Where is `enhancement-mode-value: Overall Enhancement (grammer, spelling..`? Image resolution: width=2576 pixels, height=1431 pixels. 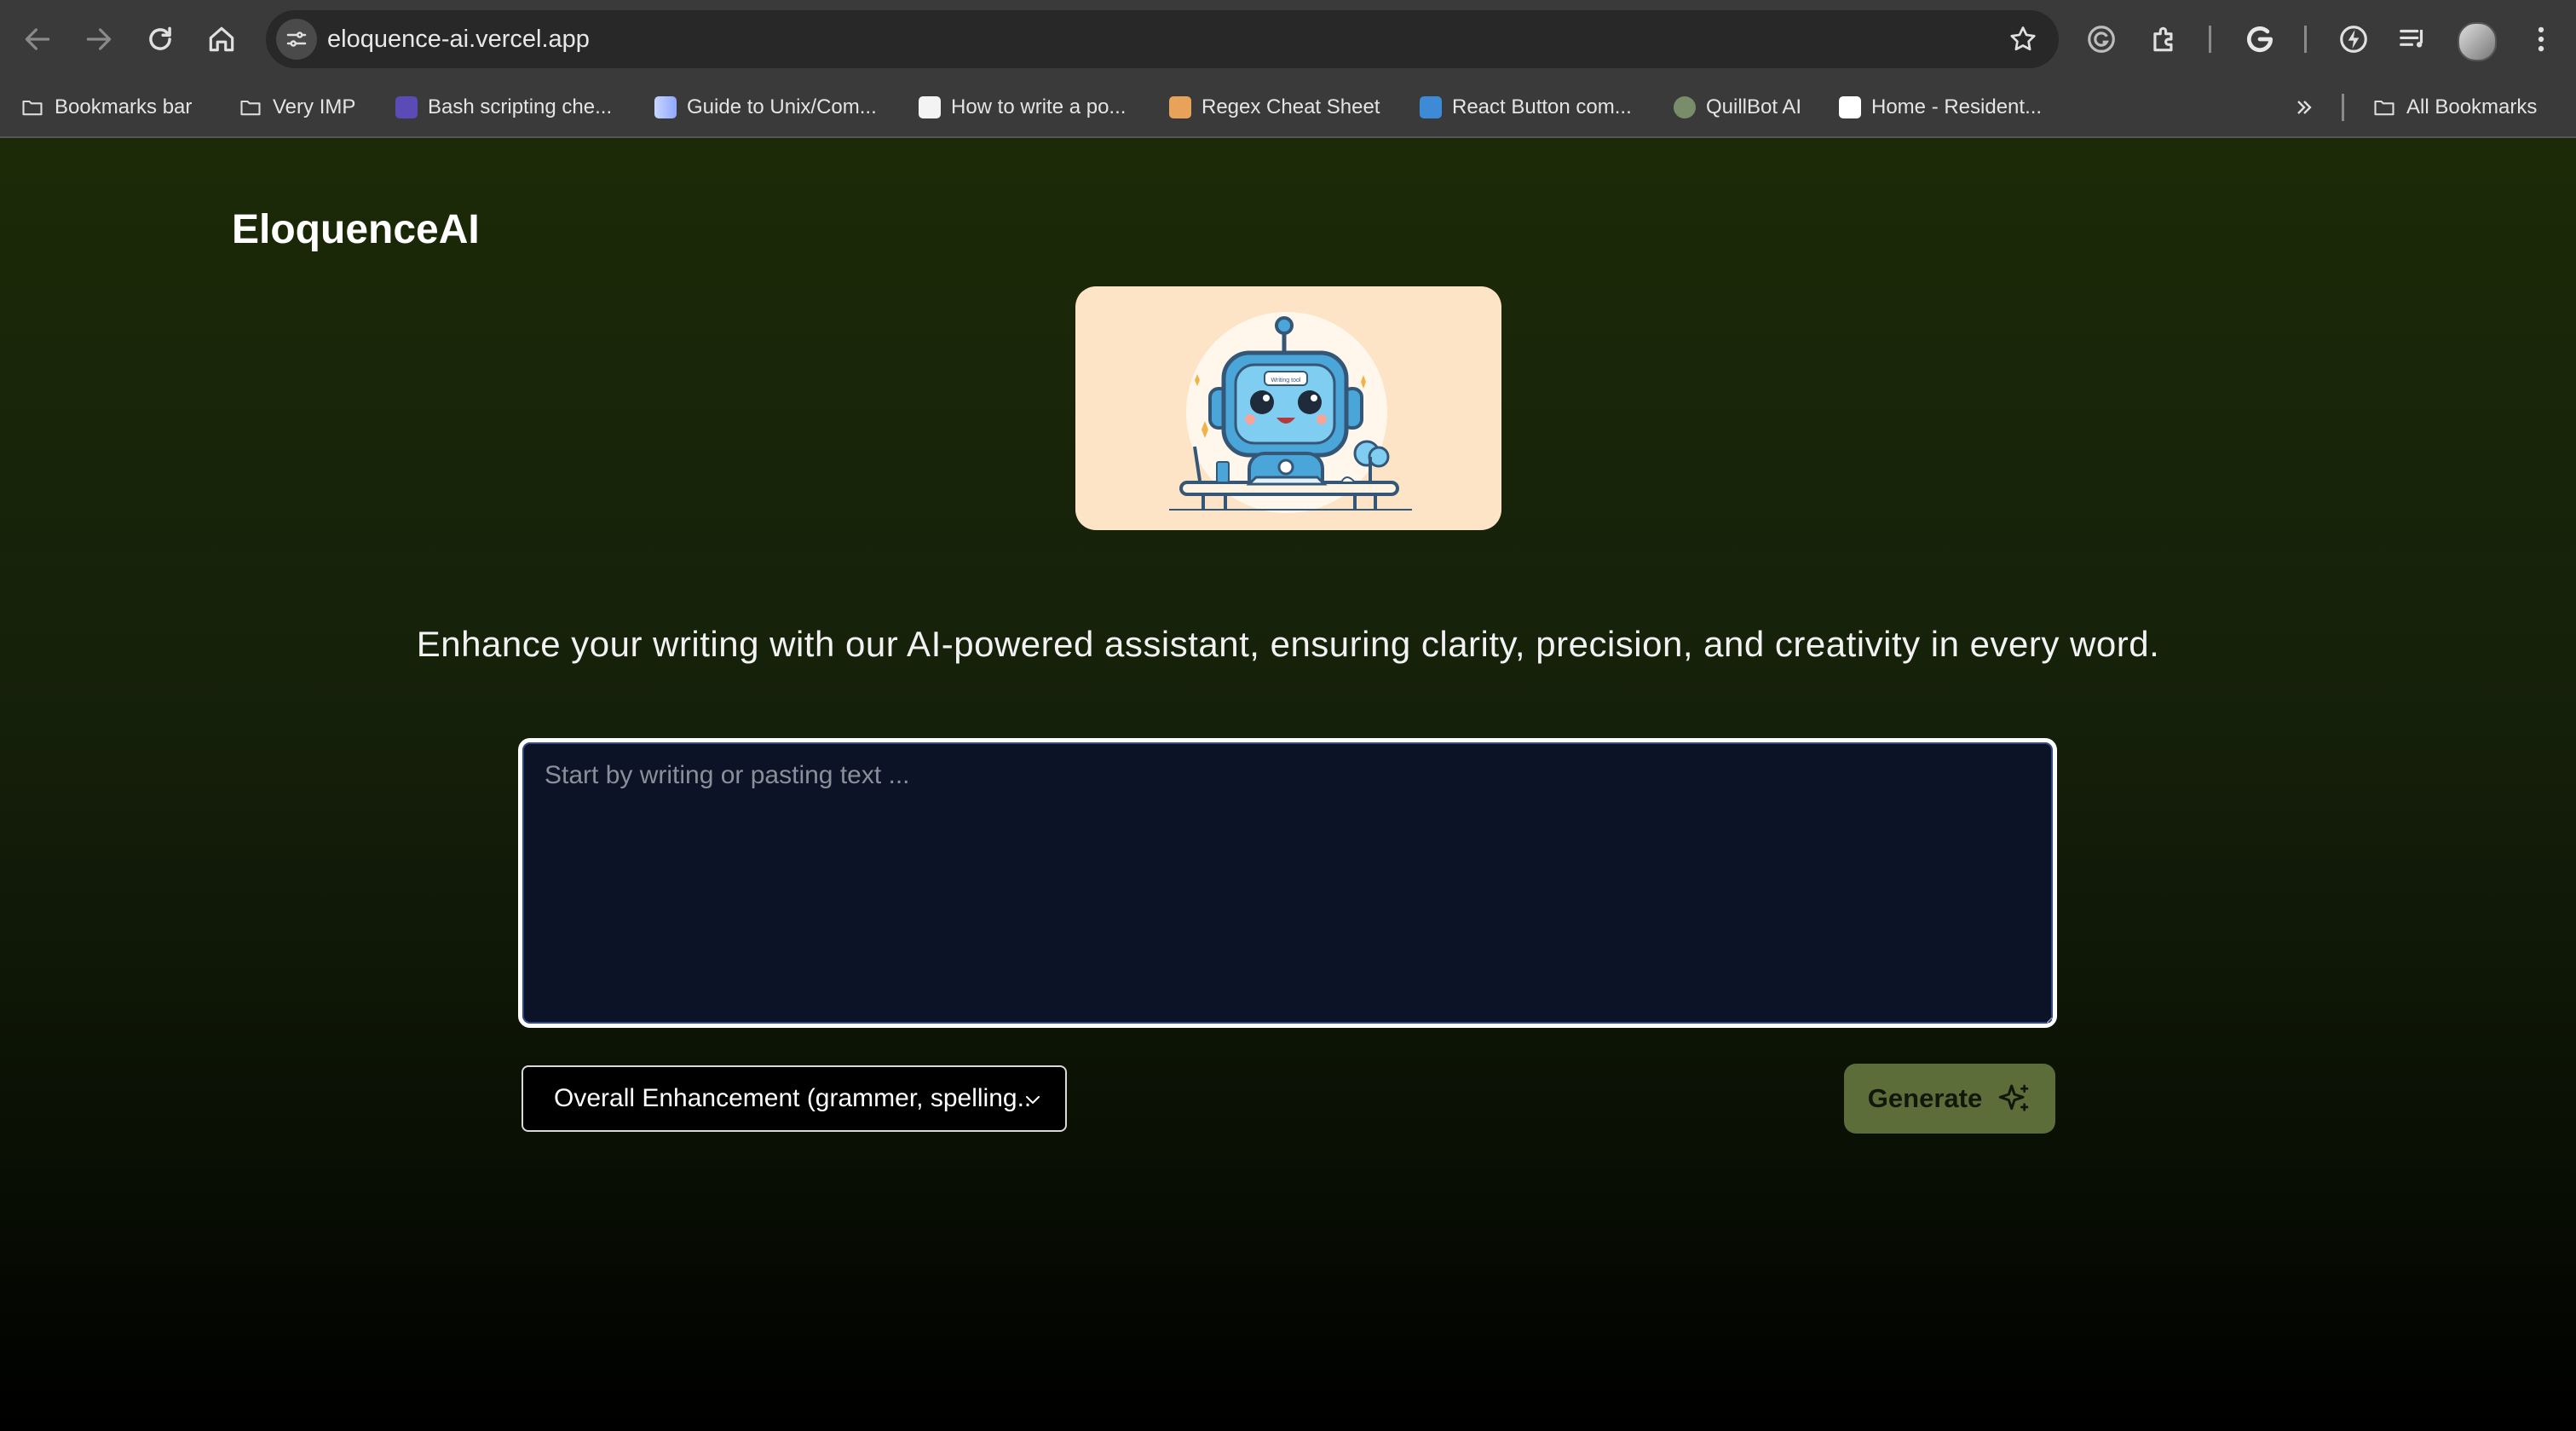 enhancement-mode-value: Overall Enhancement (grammer, spelling.. is located at coordinates (793, 1098).